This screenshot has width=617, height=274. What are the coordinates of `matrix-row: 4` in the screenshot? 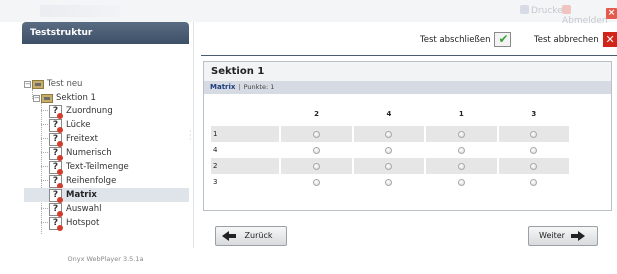 It's located at (390, 150).